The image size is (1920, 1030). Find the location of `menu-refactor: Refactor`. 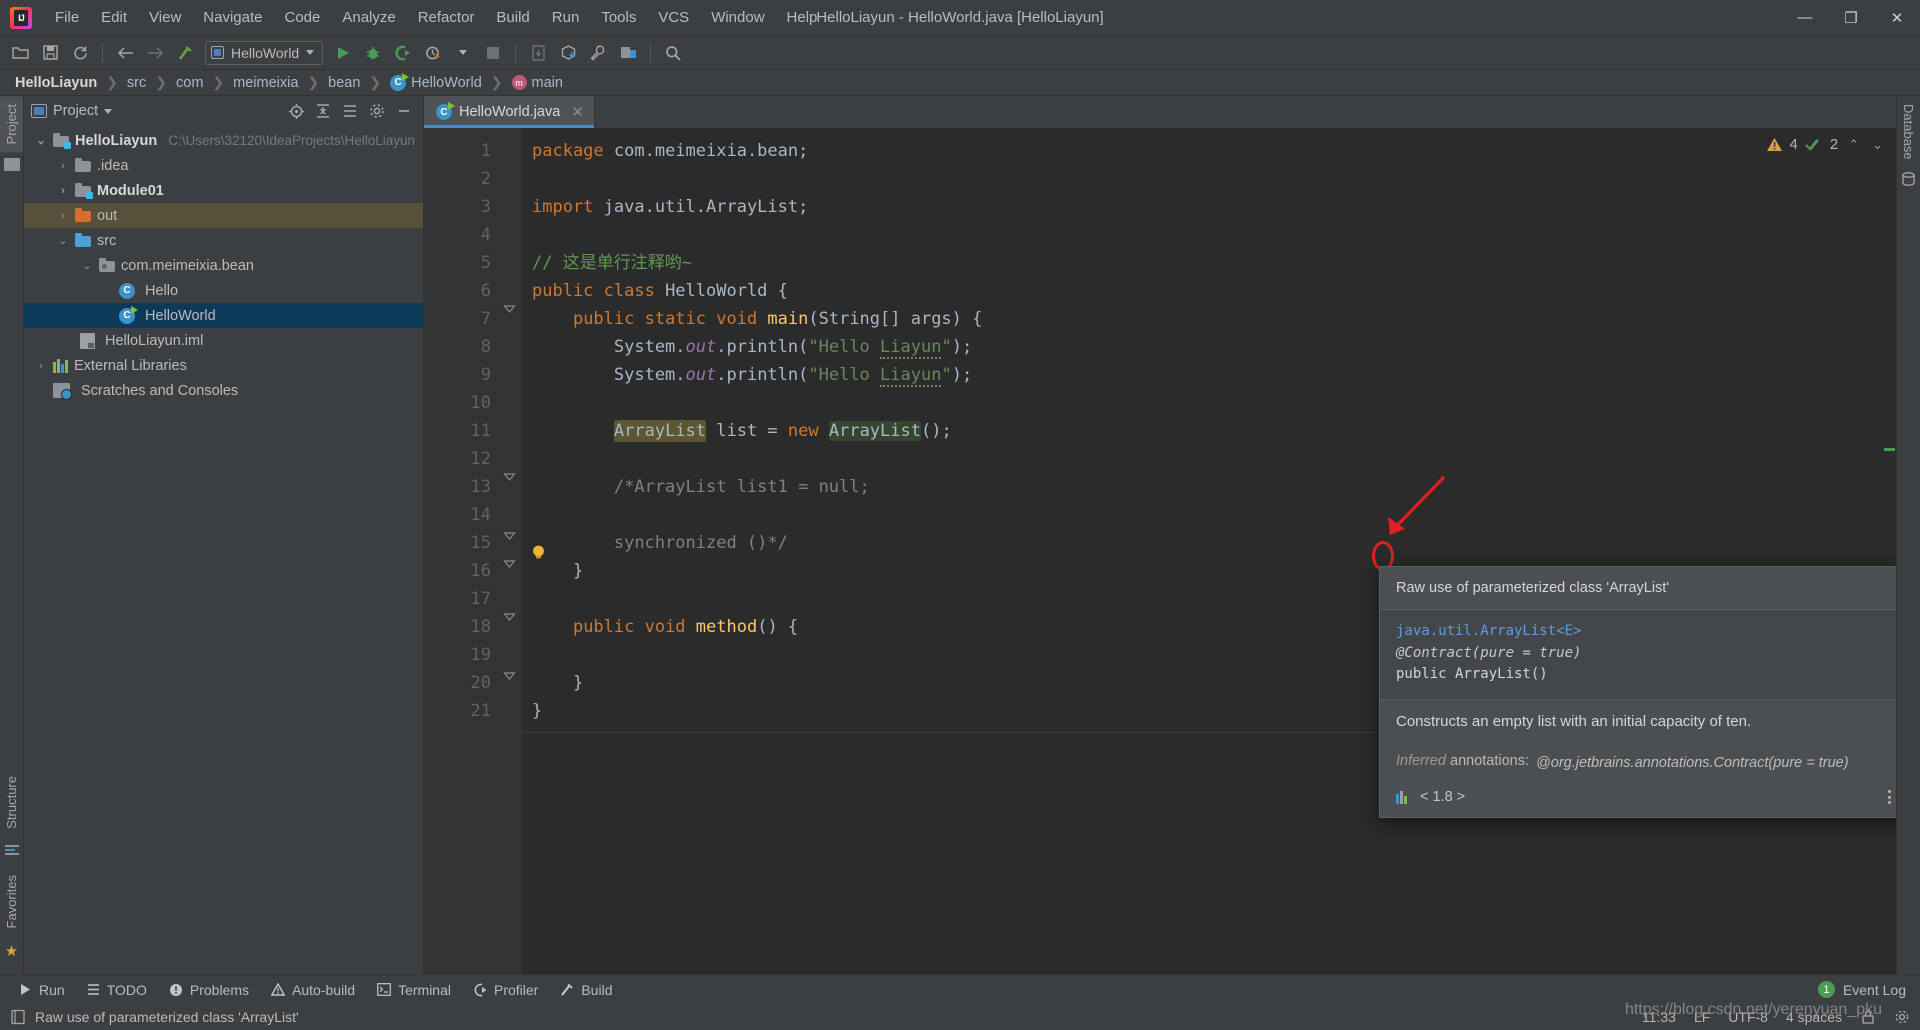

menu-refactor: Refactor is located at coordinates (446, 17).